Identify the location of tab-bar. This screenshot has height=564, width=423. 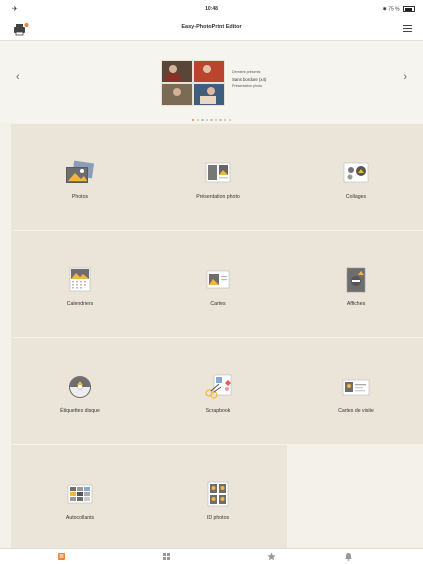
(211, 556).